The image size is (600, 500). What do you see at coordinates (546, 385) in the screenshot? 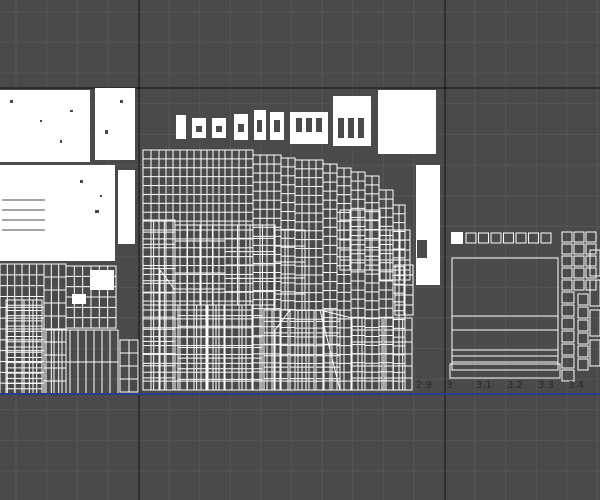
I see `axis-tick-label: 3.3` at bounding box center [546, 385].